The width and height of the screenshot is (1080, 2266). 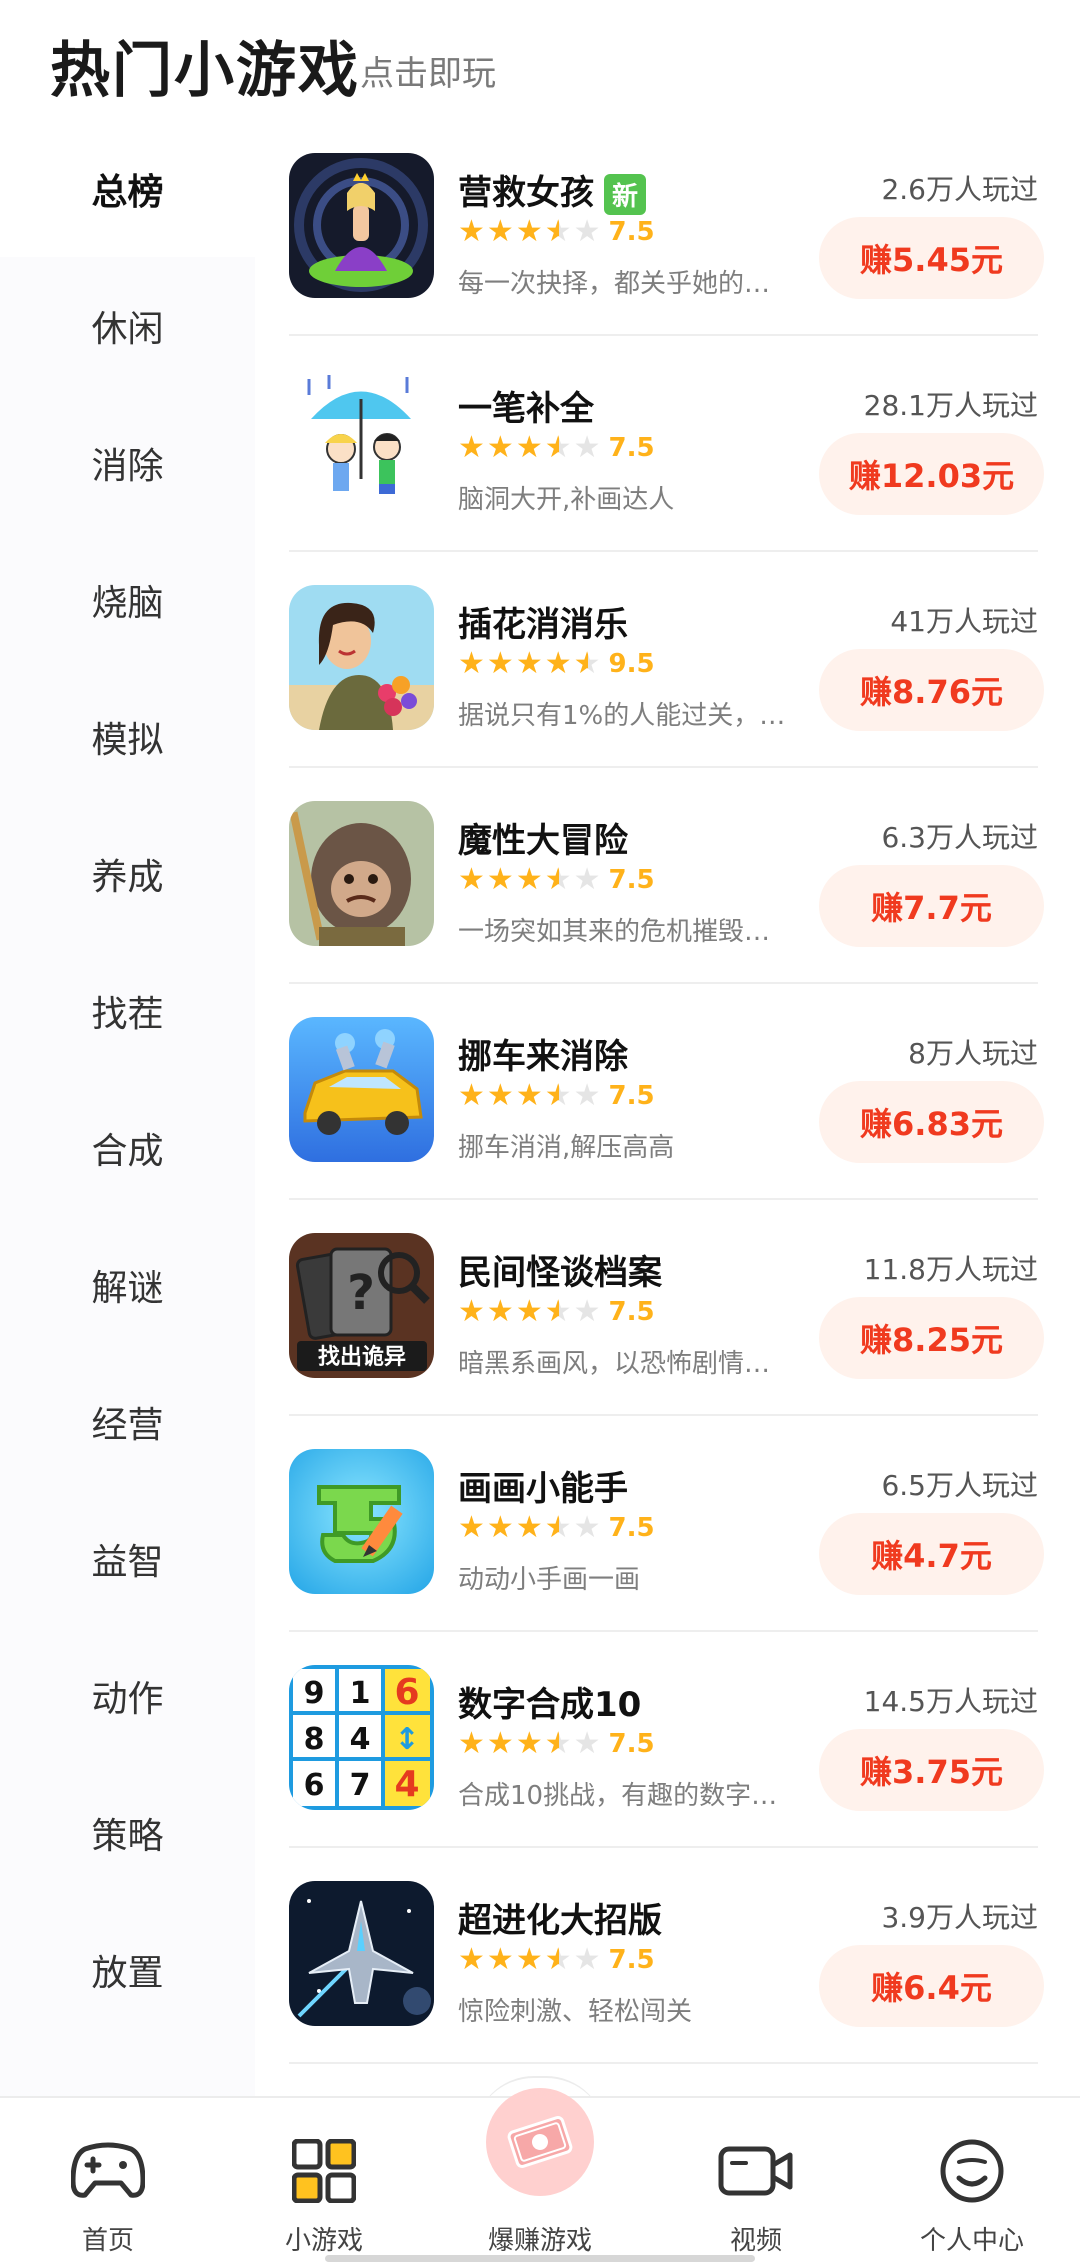 What do you see at coordinates (931, 474) in the screenshot?
I see `earn-button: 赚12.03元` at bounding box center [931, 474].